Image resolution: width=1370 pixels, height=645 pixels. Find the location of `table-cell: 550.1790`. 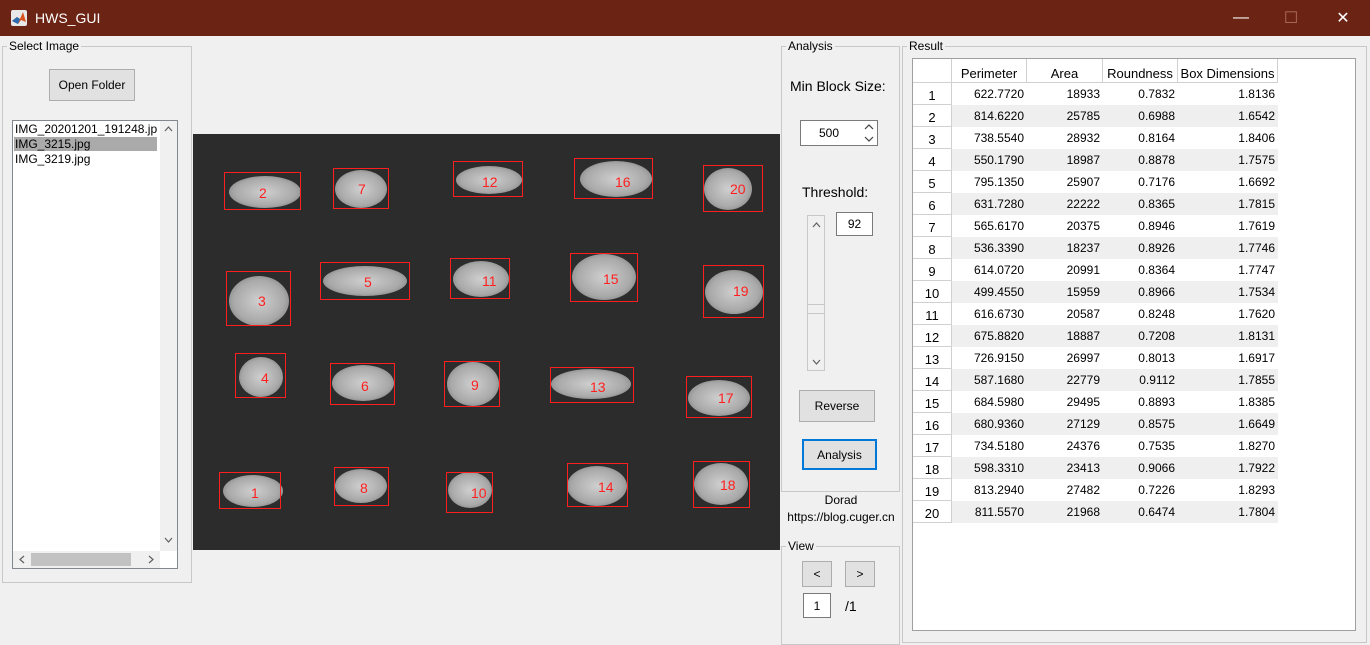

table-cell: 550.1790 is located at coordinates (989, 160).